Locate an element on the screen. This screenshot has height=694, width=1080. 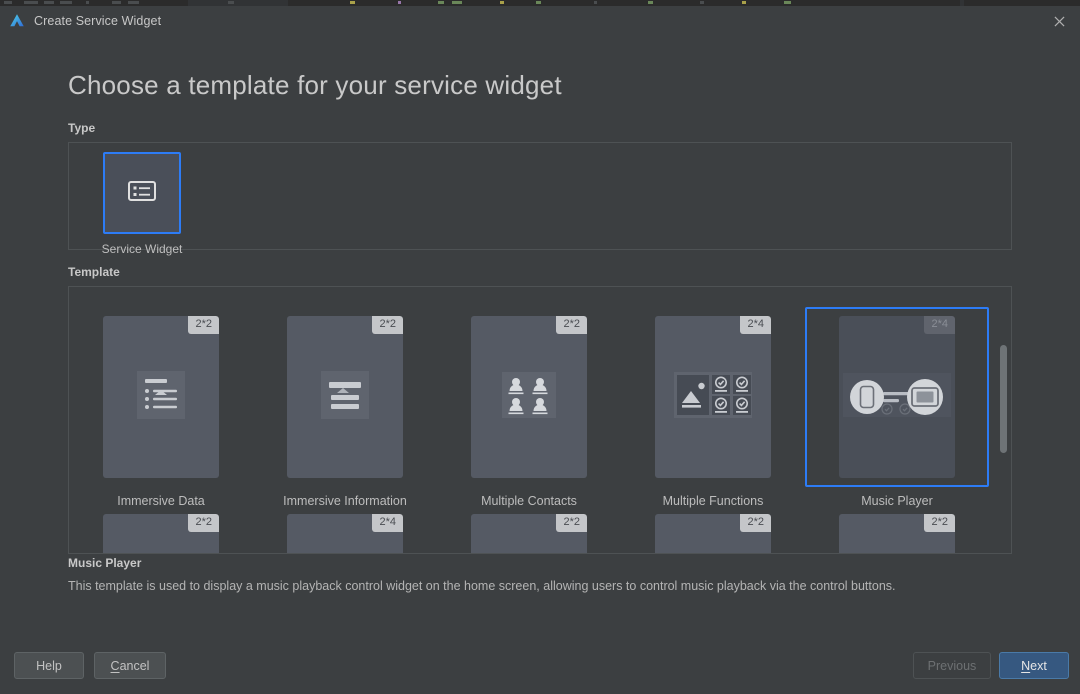
type-item-service-widget: Service Widget is located at coordinates (142, 204).